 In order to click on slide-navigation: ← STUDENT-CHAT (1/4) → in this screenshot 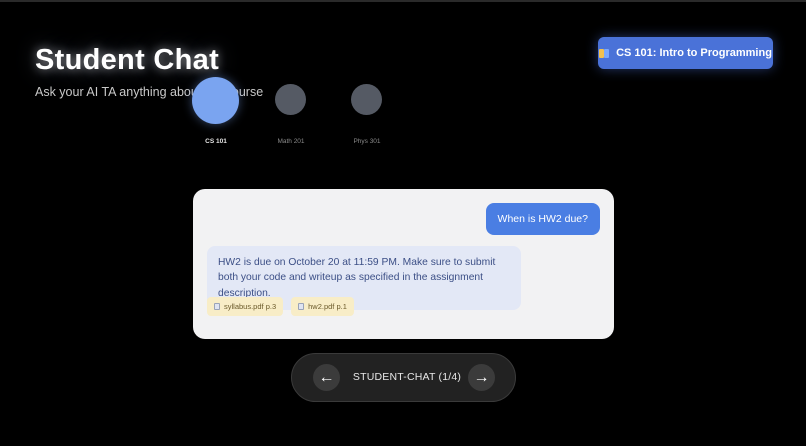, I will do `click(403, 377)`.